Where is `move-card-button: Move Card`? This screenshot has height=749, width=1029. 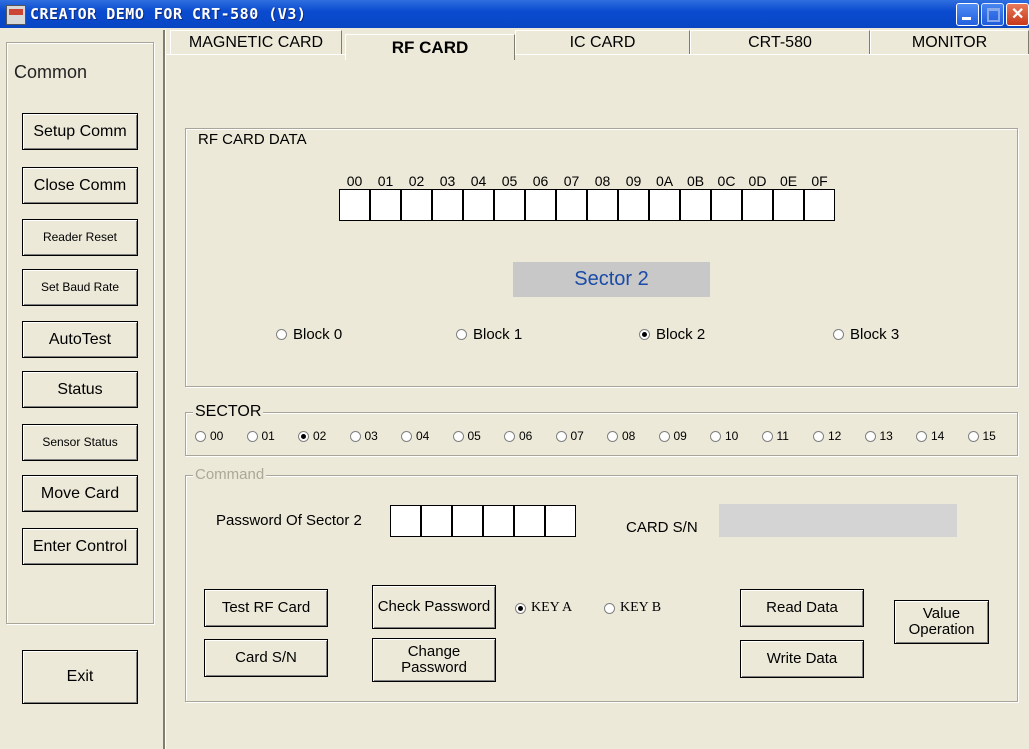 move-card-button: Move Card is located at coordinates (80, 493).